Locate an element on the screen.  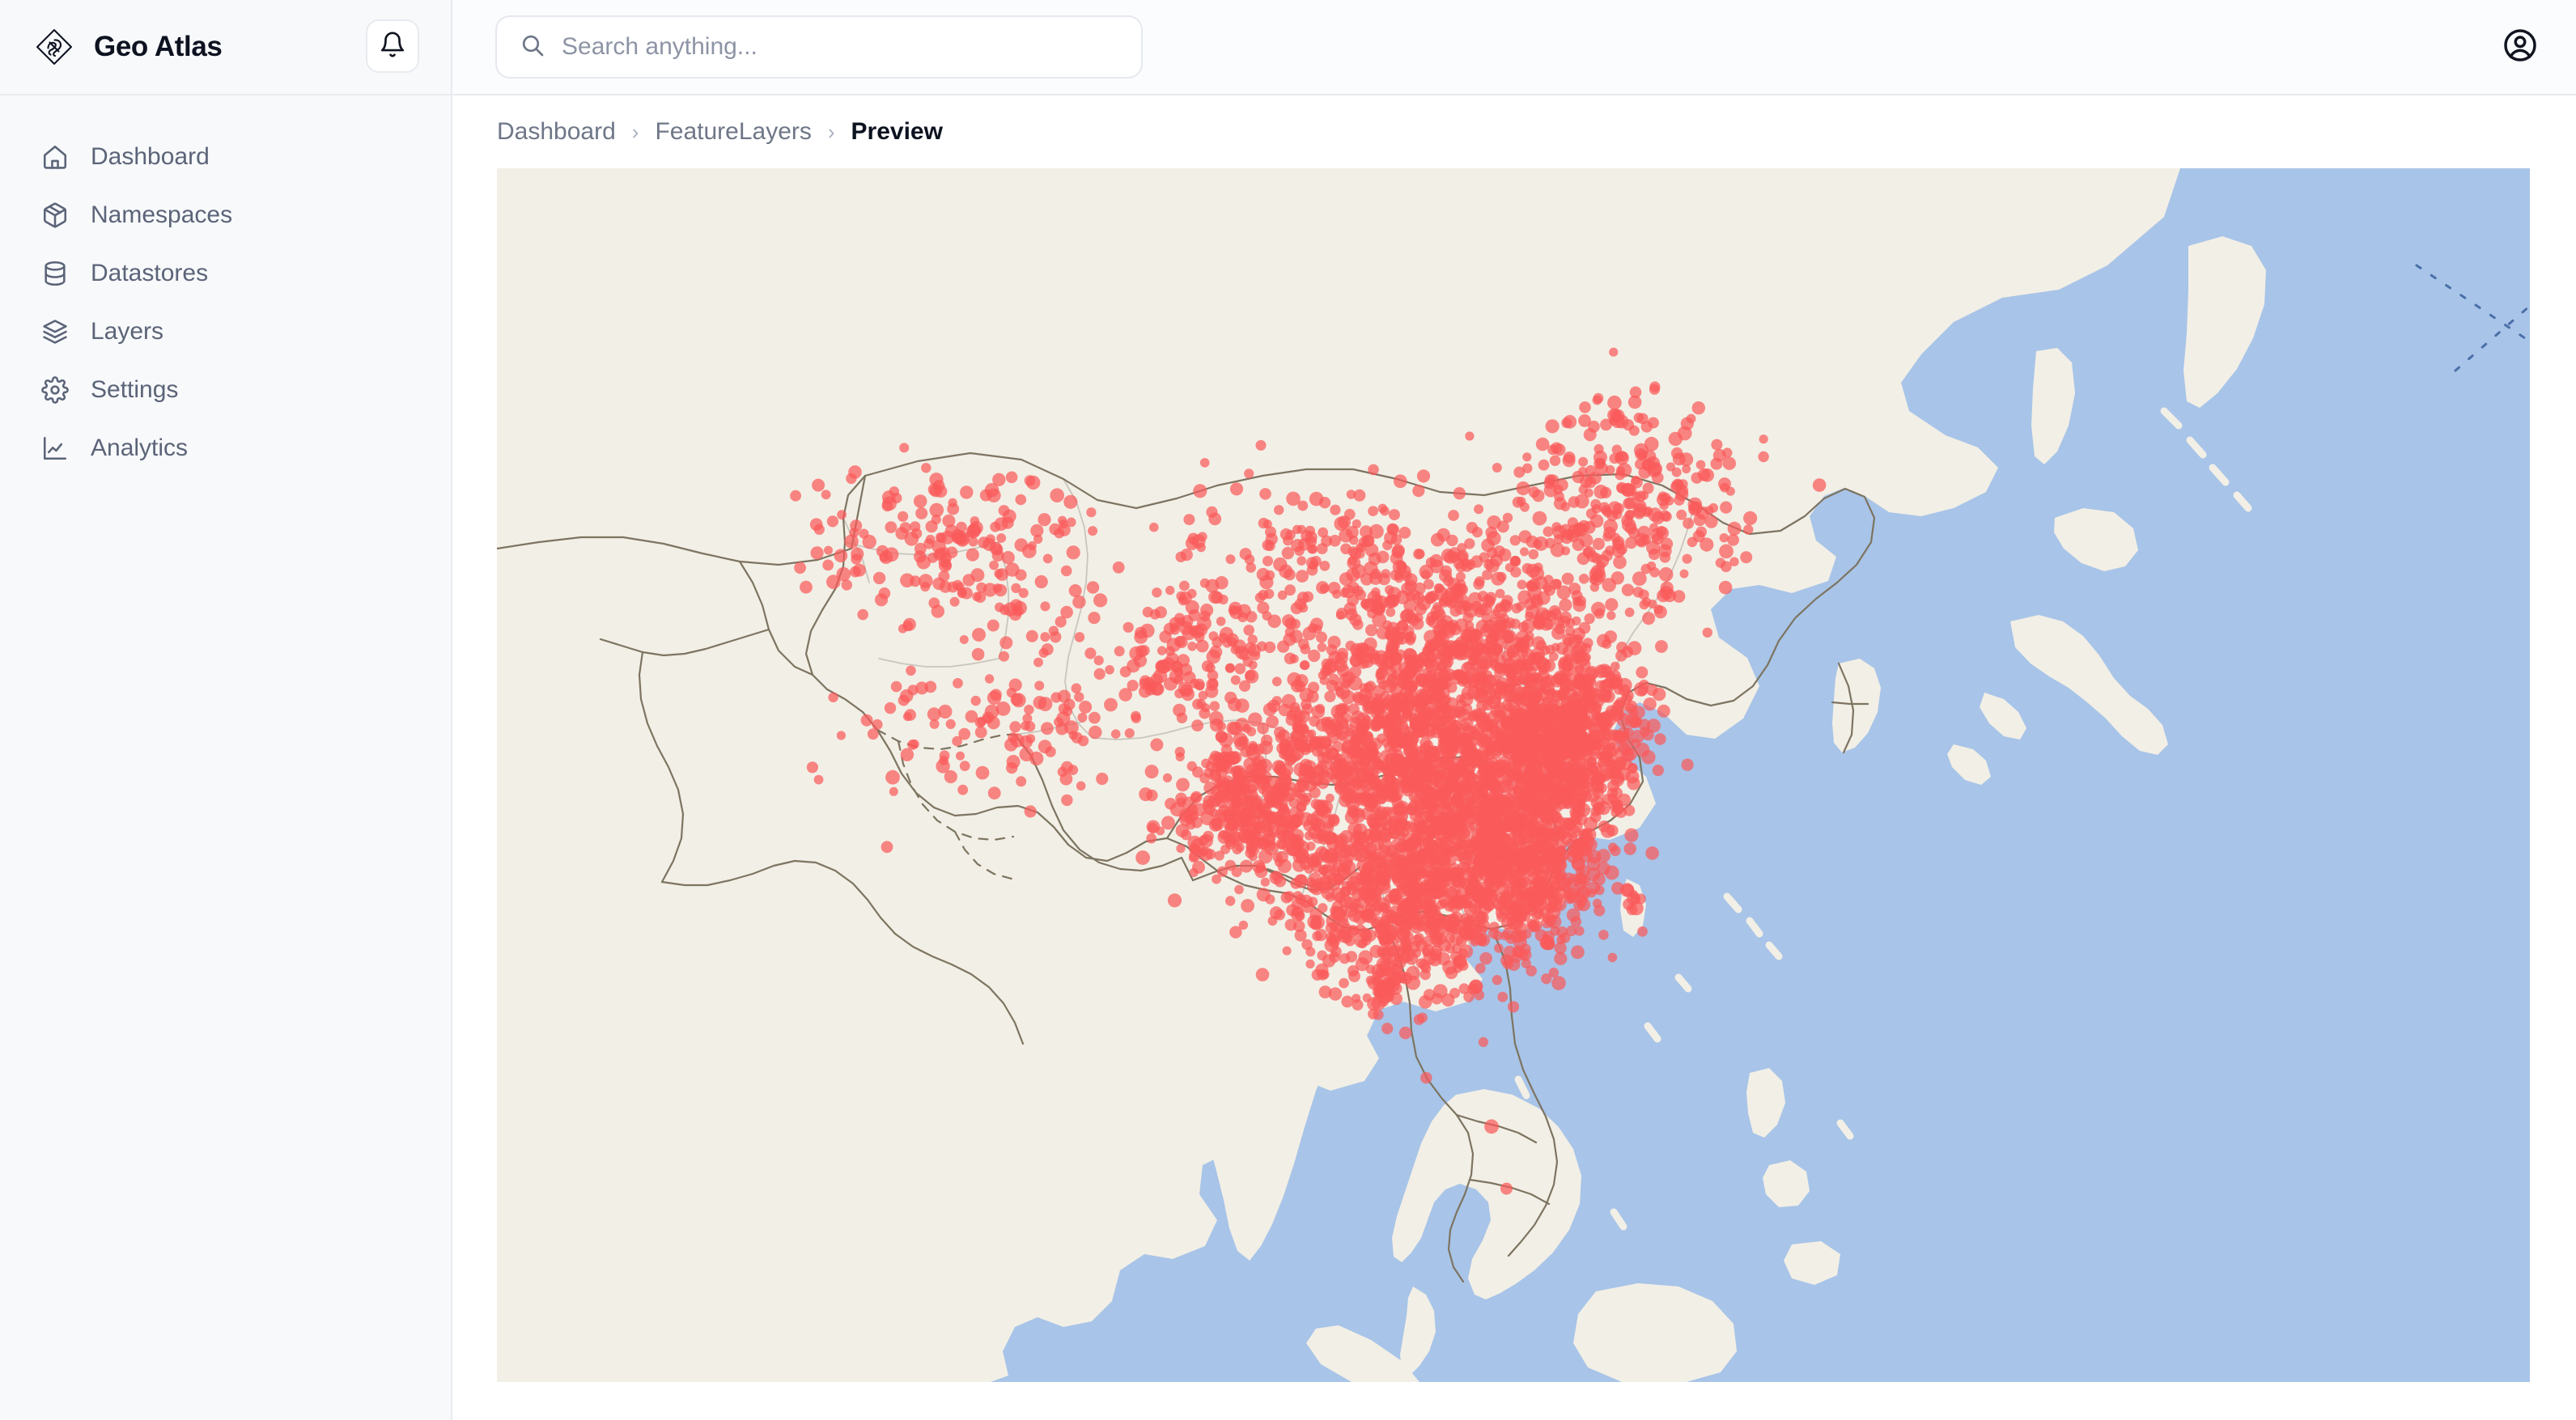
sidebar-item-label: Settings is located at coordinates (135, 389).